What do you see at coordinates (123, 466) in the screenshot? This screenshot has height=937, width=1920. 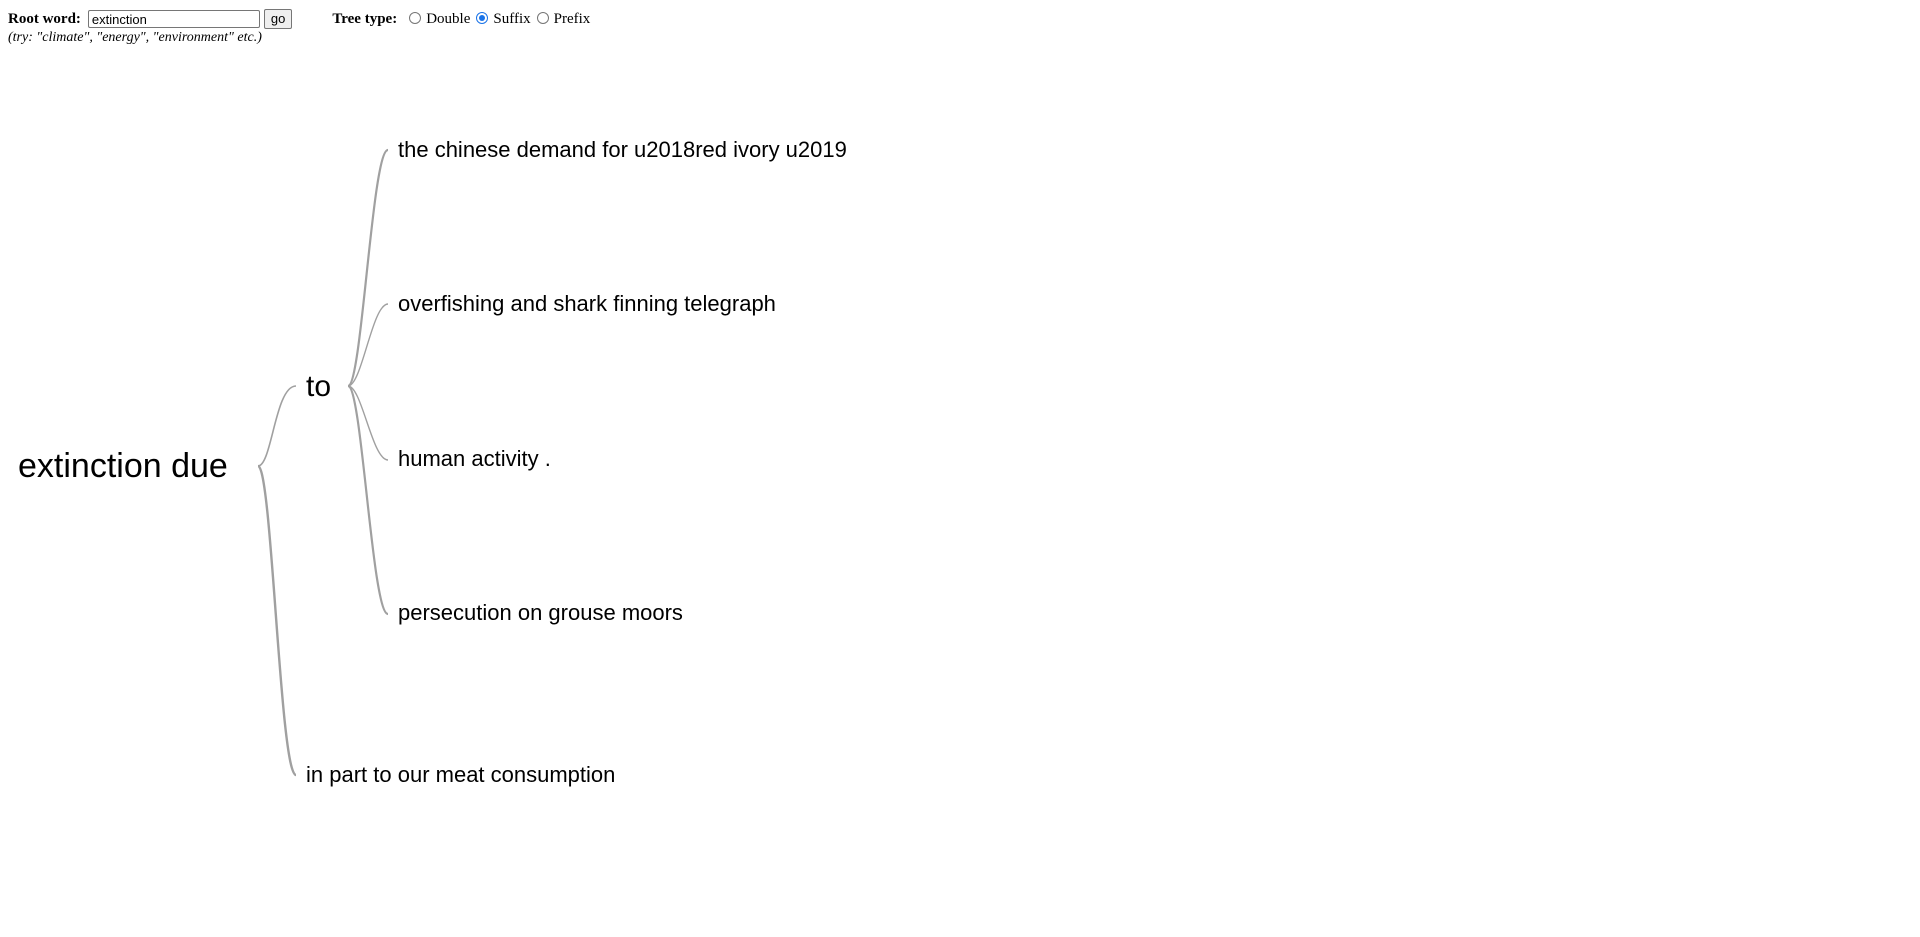 I see `tree-root-node: extinction due` at bounding box center [123, 466].